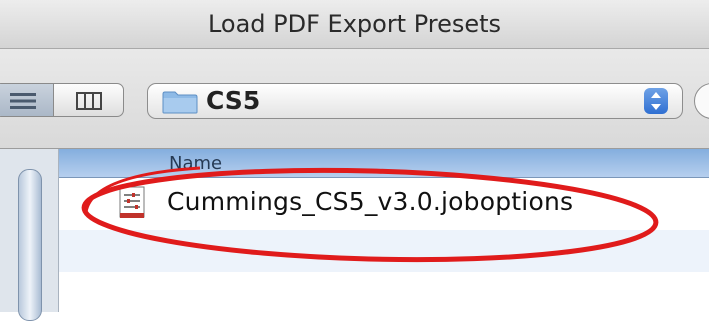 The width and height of the screenshot is (709, 321). I want to click on column-header-name: Name, so click(384, 163).